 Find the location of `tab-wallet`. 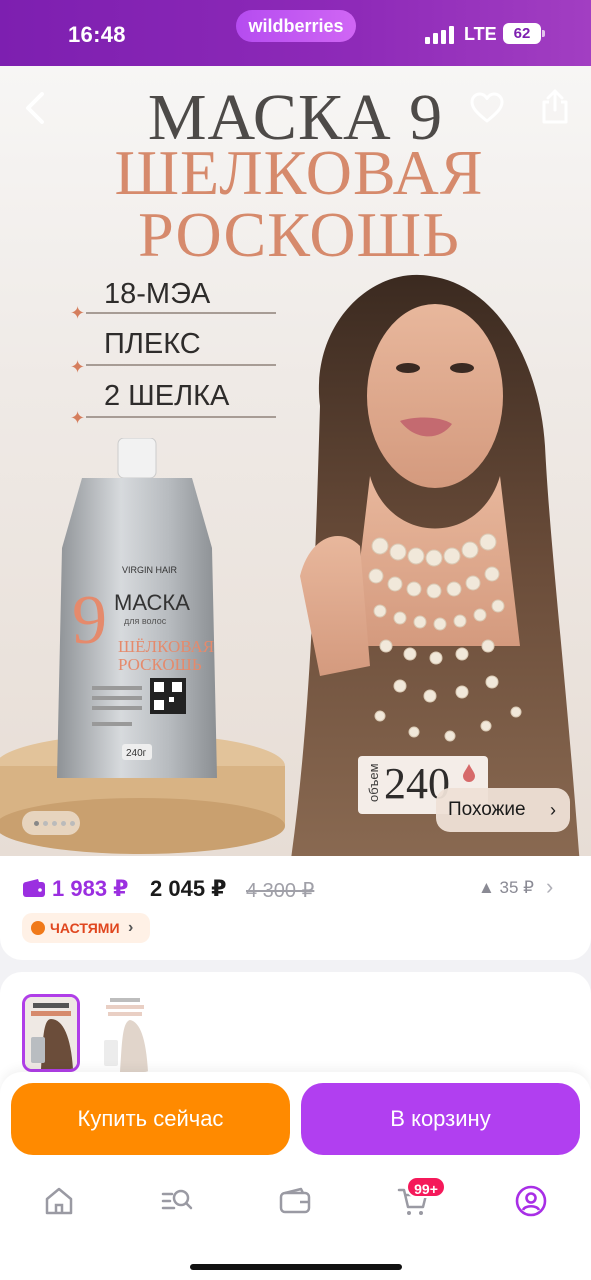

tab-wallet is located at coordinates (298, 1202).